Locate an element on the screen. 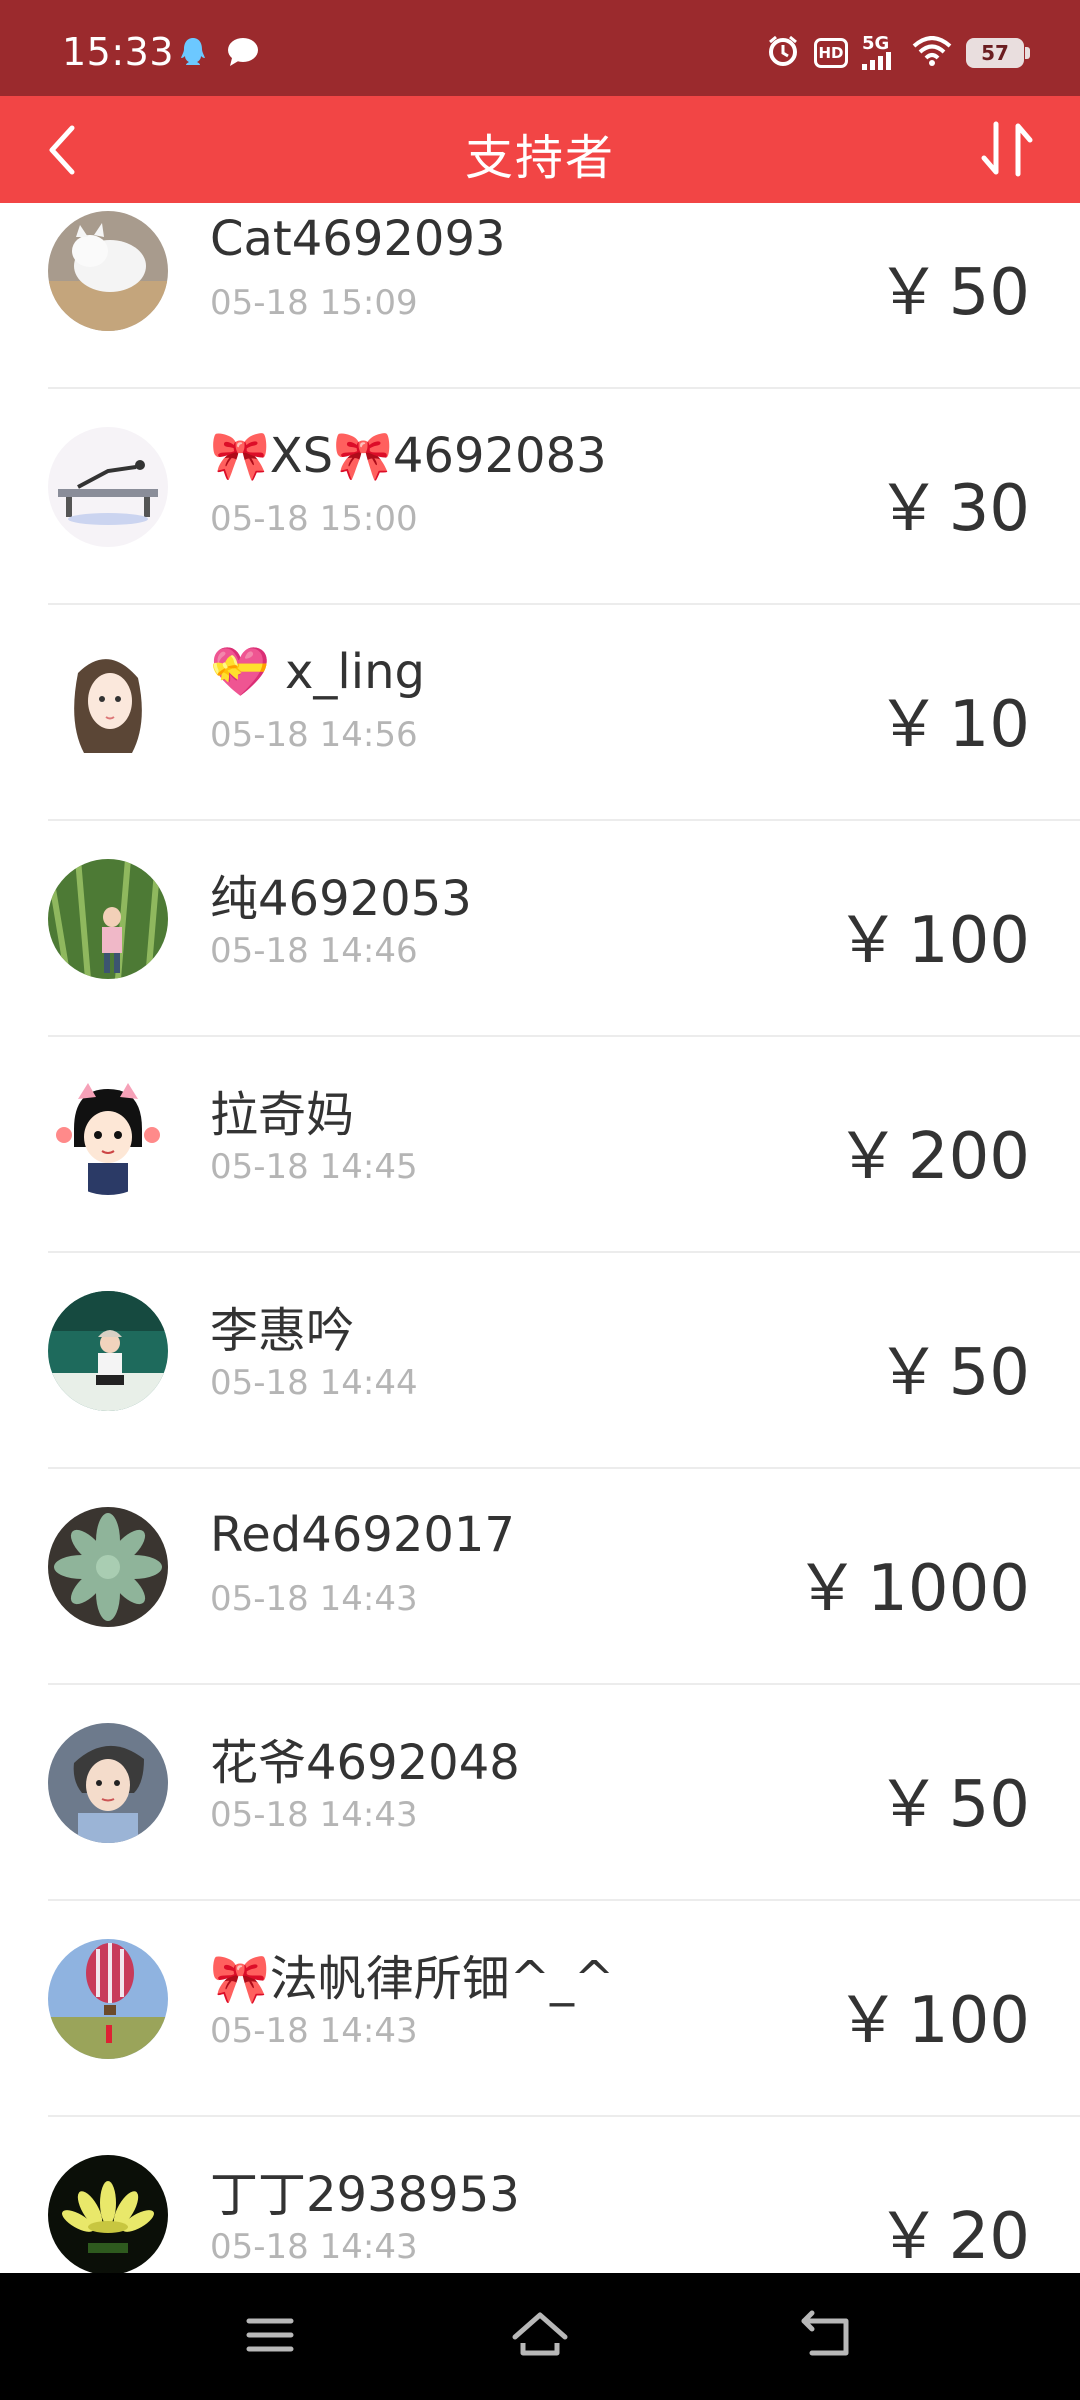 The height and width of the screenshot is (2400, 1080). sort-button is located at coordinates (1007, 149).